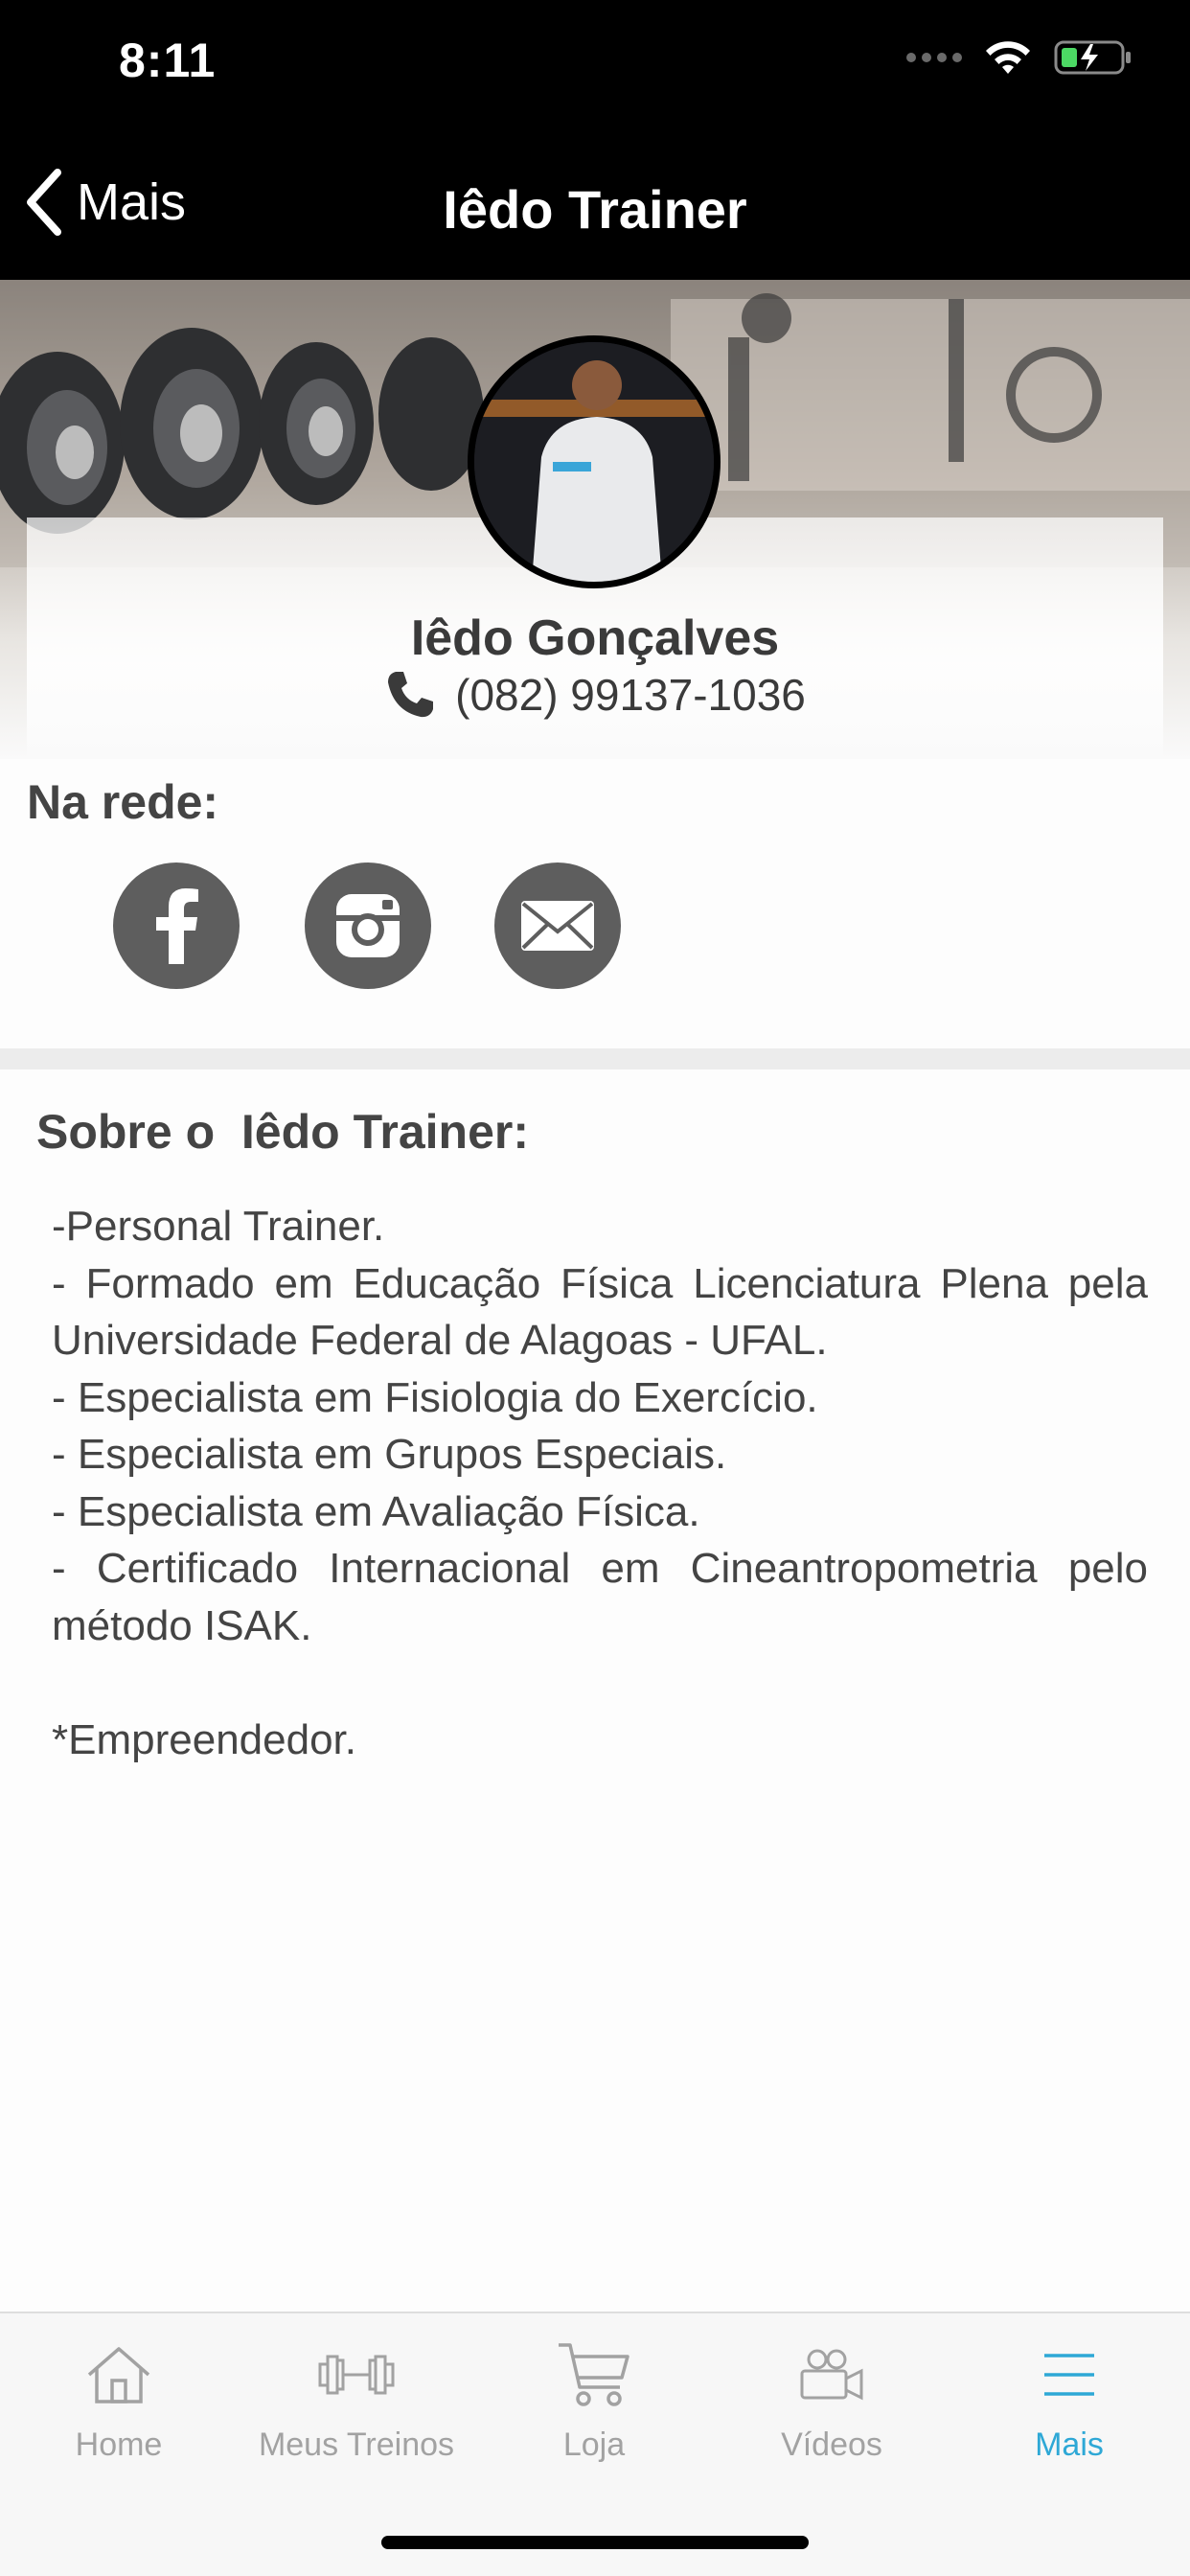 The width and height of the screenshot is (1190, 2576). I want to click on tab-label: Meus Treinos, so click(357, 2444).